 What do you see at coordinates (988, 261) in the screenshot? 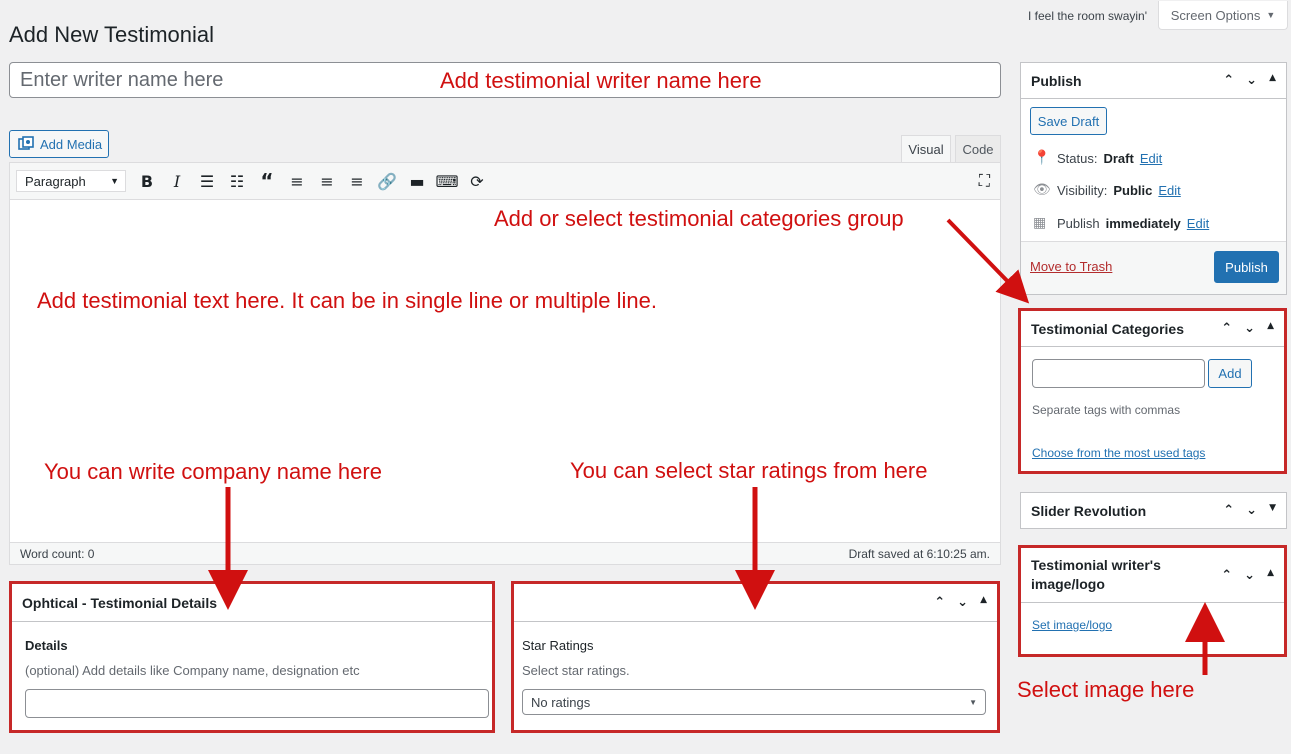
I see `arrow-to-categories` at bounding box center [988, 261].